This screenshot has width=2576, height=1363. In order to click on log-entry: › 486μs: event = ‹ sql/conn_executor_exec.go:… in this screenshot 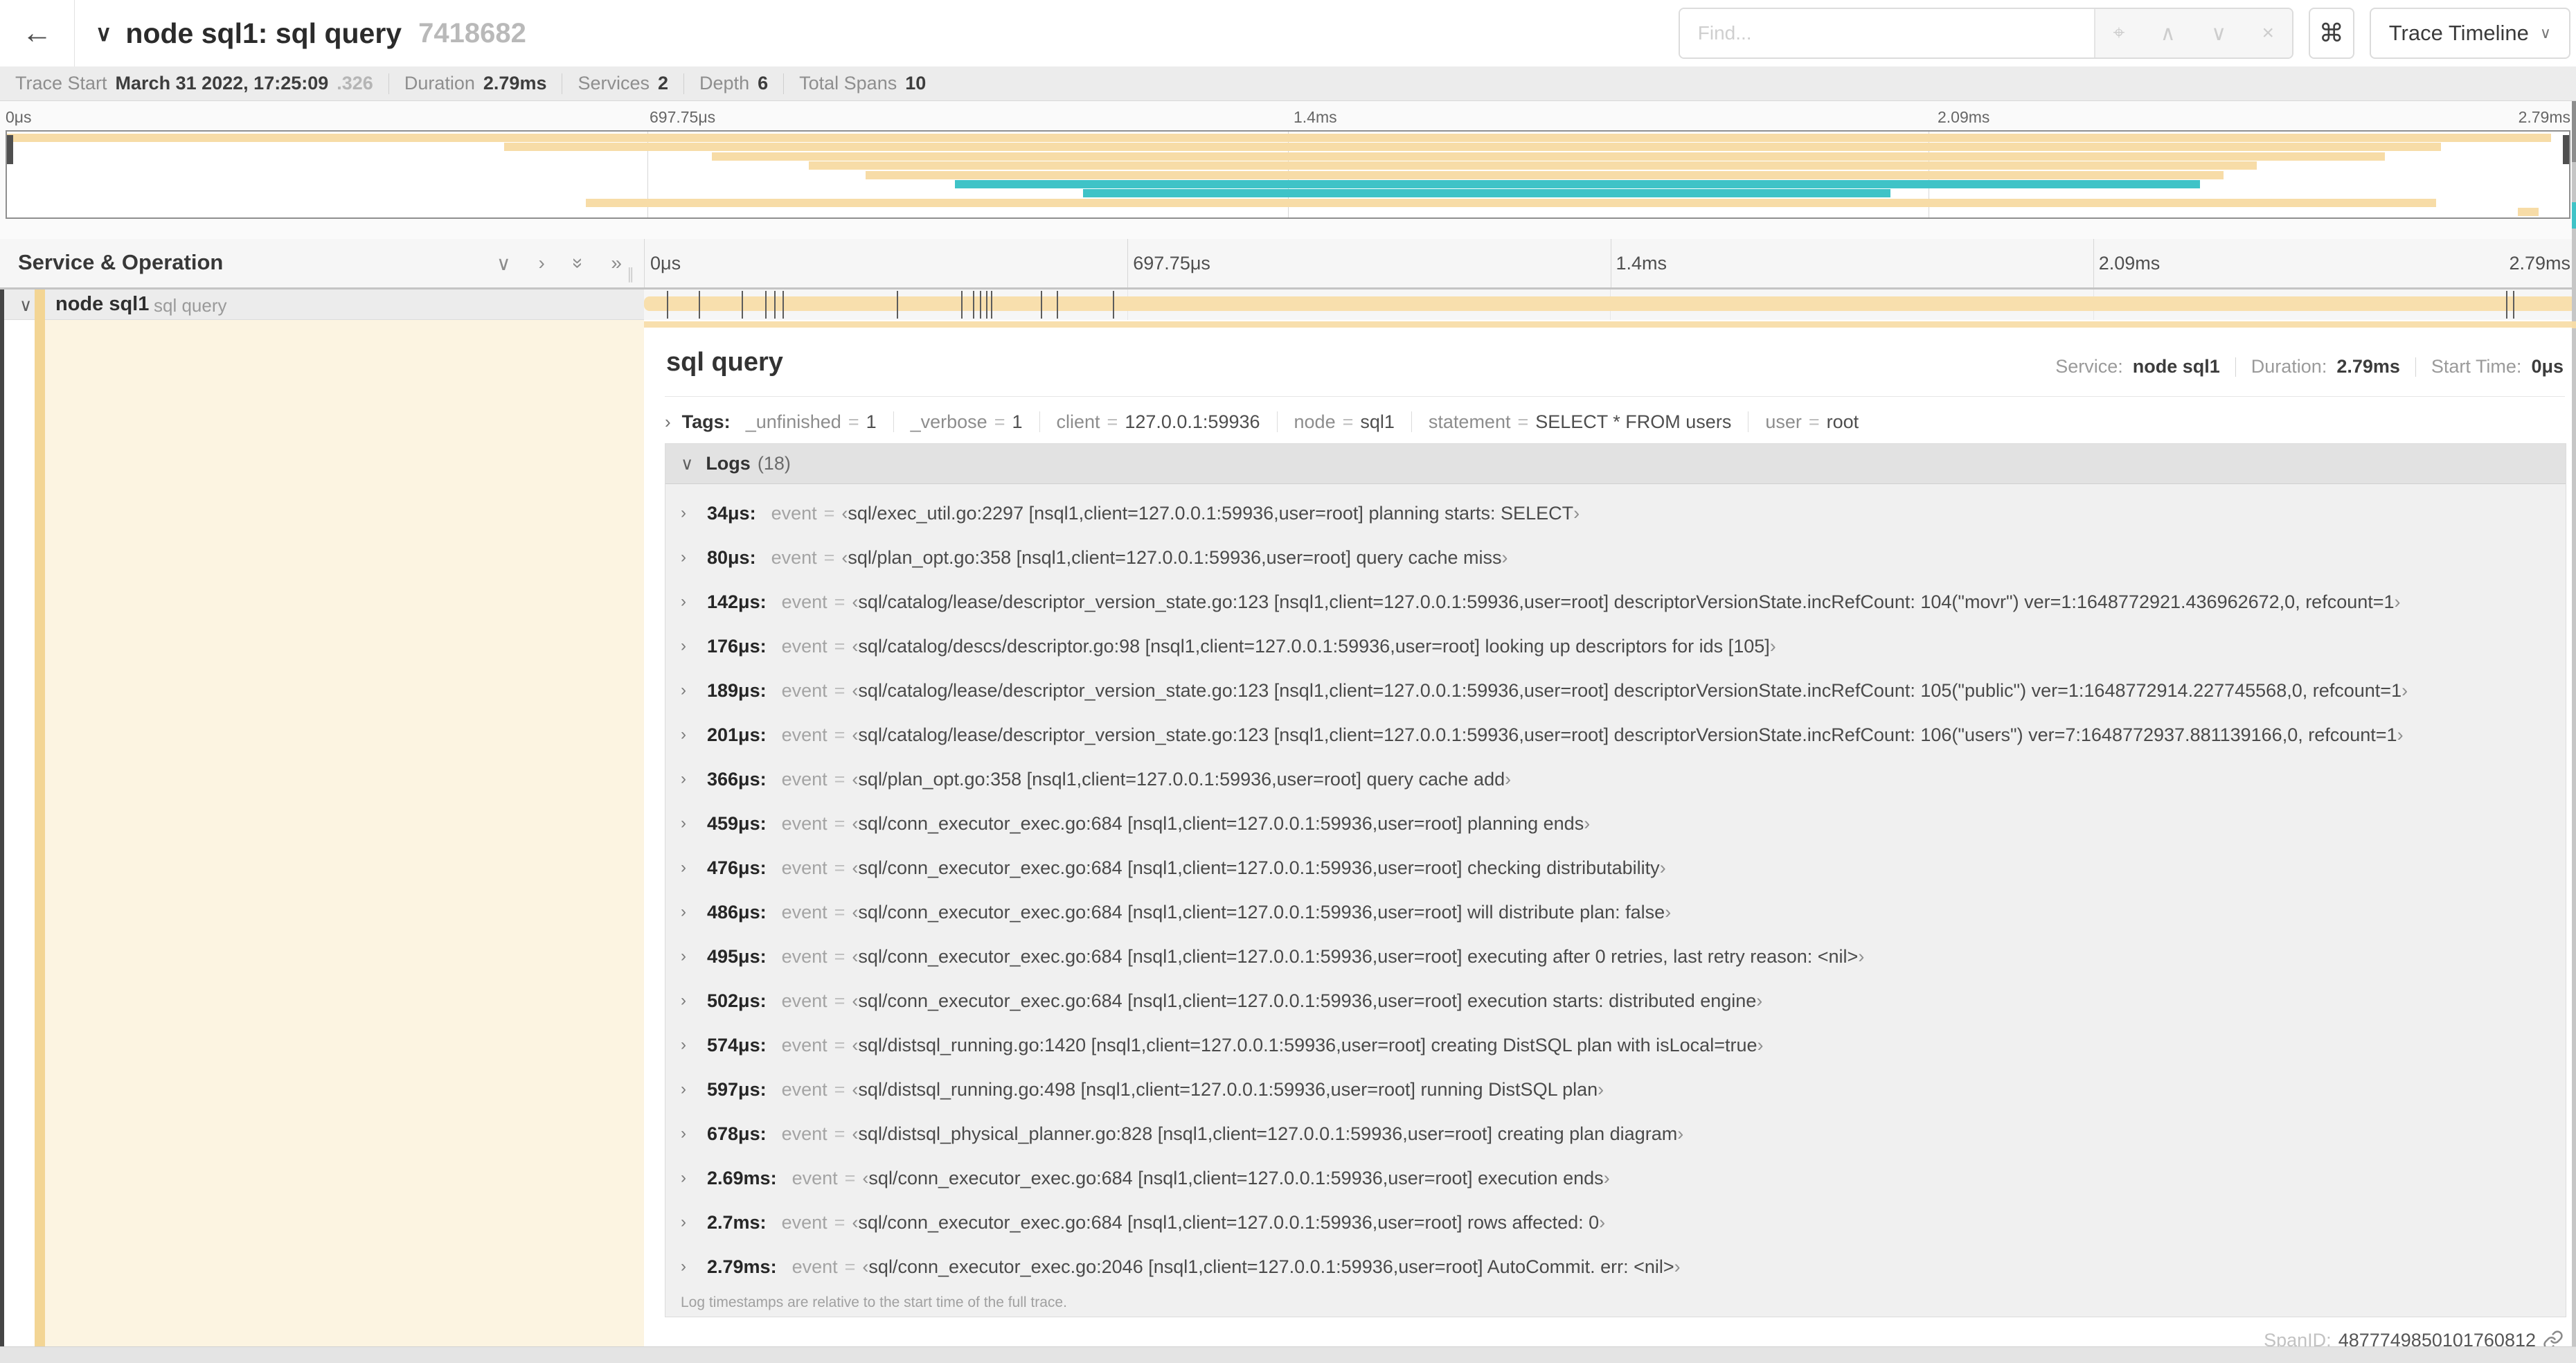, I will do `click(1615, 912)`.